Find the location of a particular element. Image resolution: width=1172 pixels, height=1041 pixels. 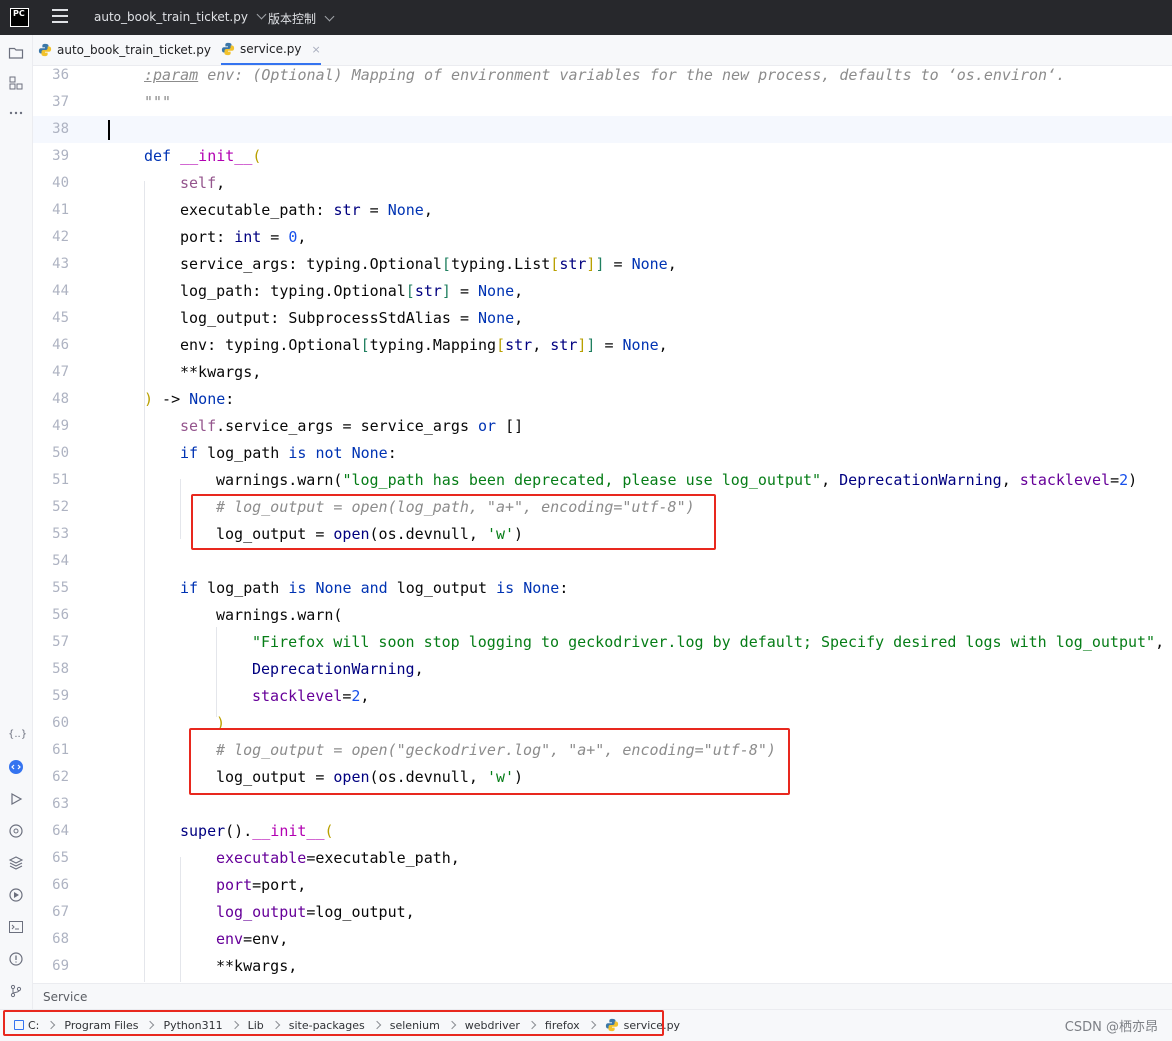

code-line: 42 port: int = 0, is located at coordinates (602, 237).